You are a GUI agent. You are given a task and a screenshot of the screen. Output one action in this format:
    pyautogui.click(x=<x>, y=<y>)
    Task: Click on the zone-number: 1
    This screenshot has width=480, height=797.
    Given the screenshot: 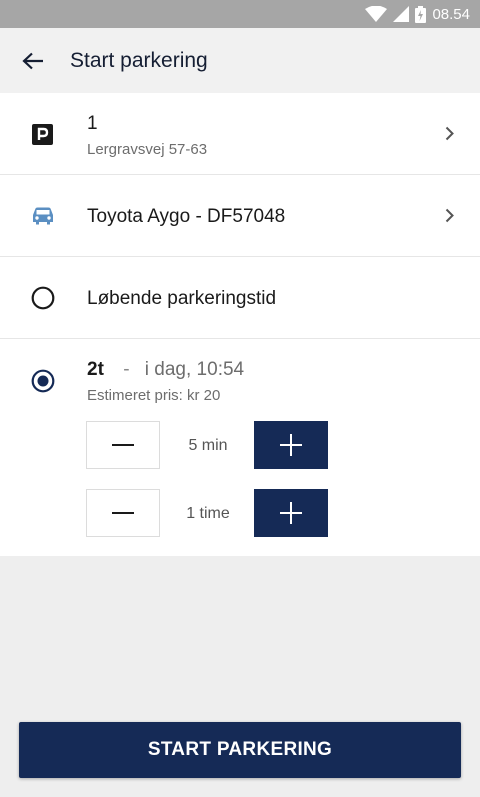 What is the action you would take?
    pyautogui.click(x=92, y=123)
    